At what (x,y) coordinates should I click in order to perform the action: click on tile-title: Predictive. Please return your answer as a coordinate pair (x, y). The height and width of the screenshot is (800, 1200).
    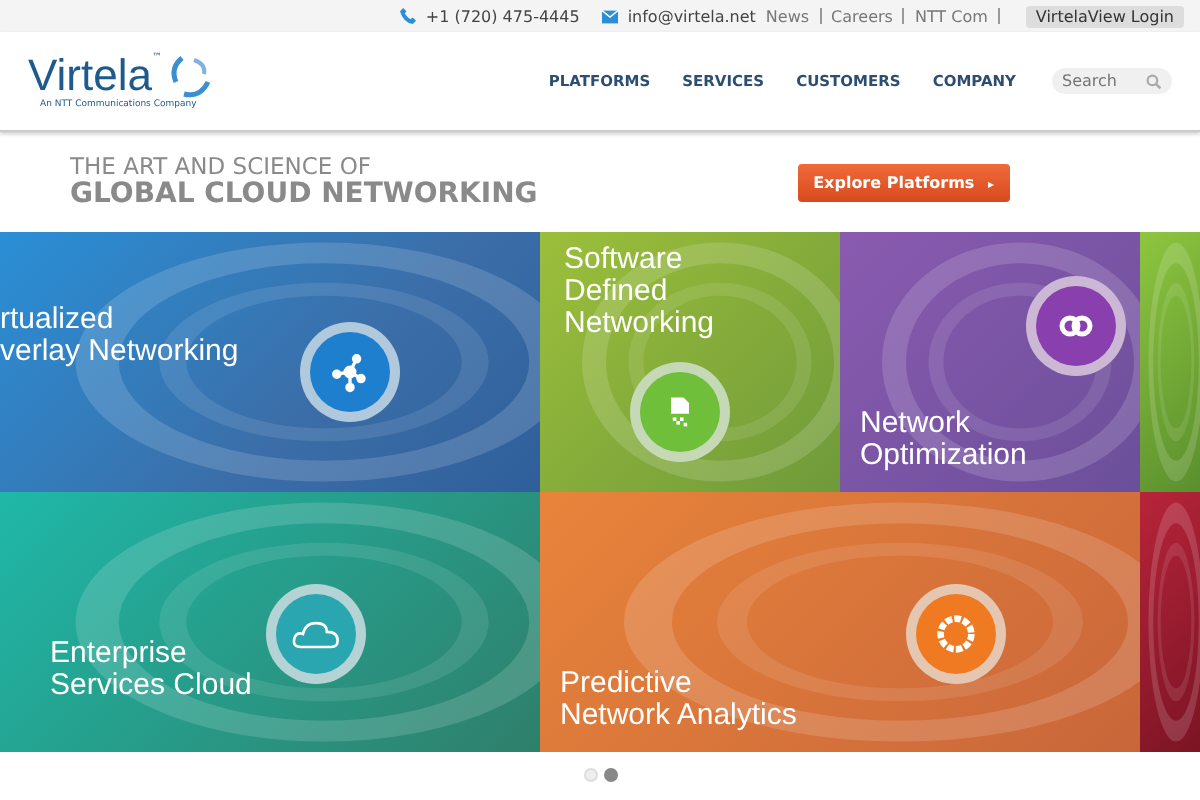
    Looking at the image, I should click on (627, 684).